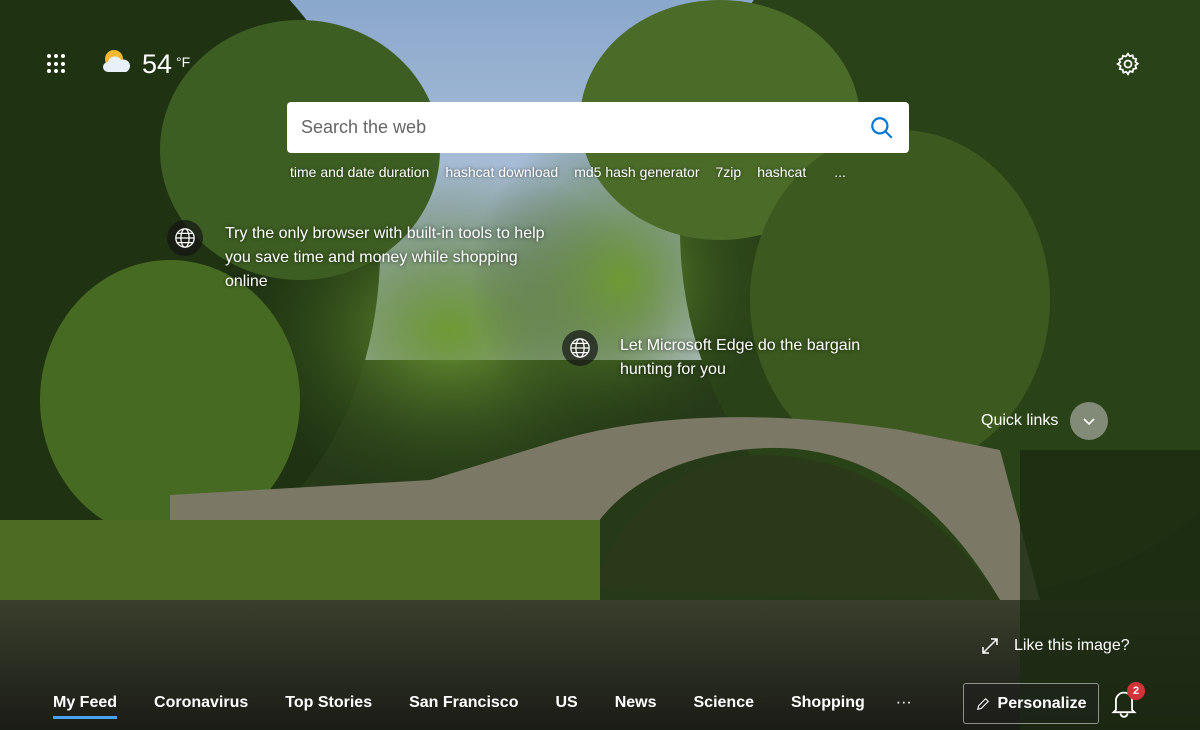  Describe the element at coordinates (990, 646) in the screenshot. I see `expand-icon` at that location.